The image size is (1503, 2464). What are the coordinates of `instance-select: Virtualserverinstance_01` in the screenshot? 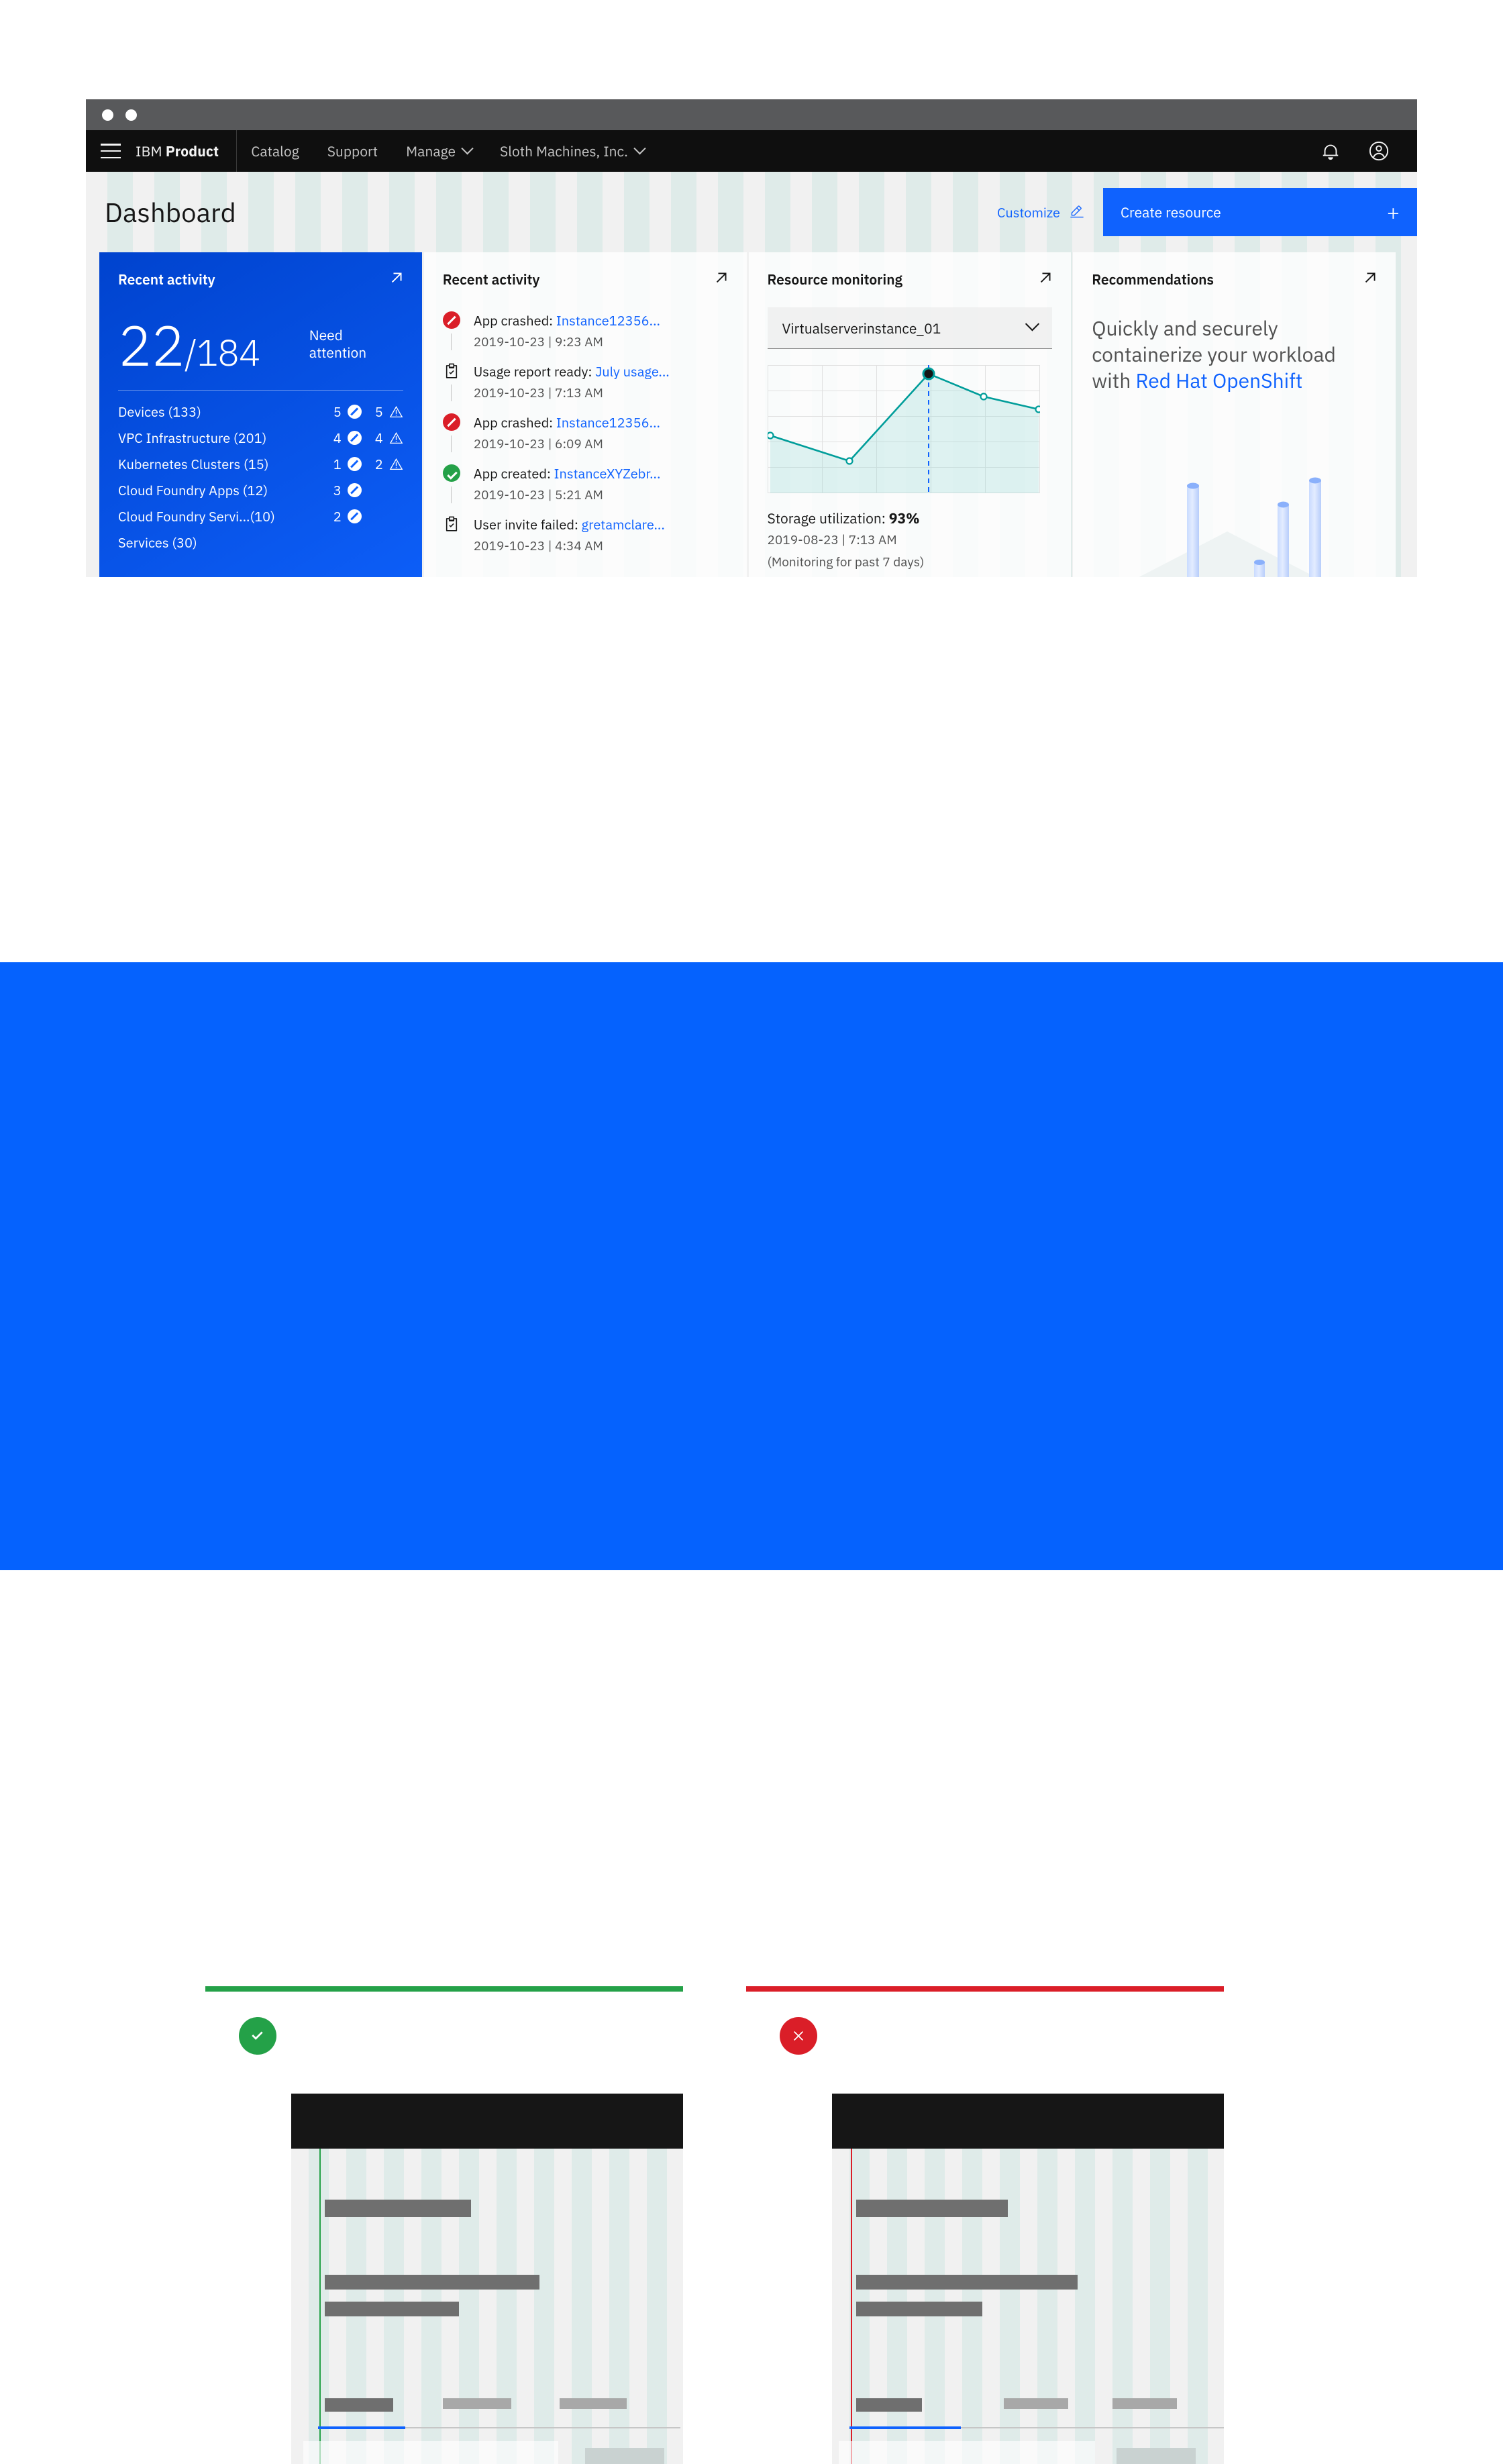 It's located at (910, 328).